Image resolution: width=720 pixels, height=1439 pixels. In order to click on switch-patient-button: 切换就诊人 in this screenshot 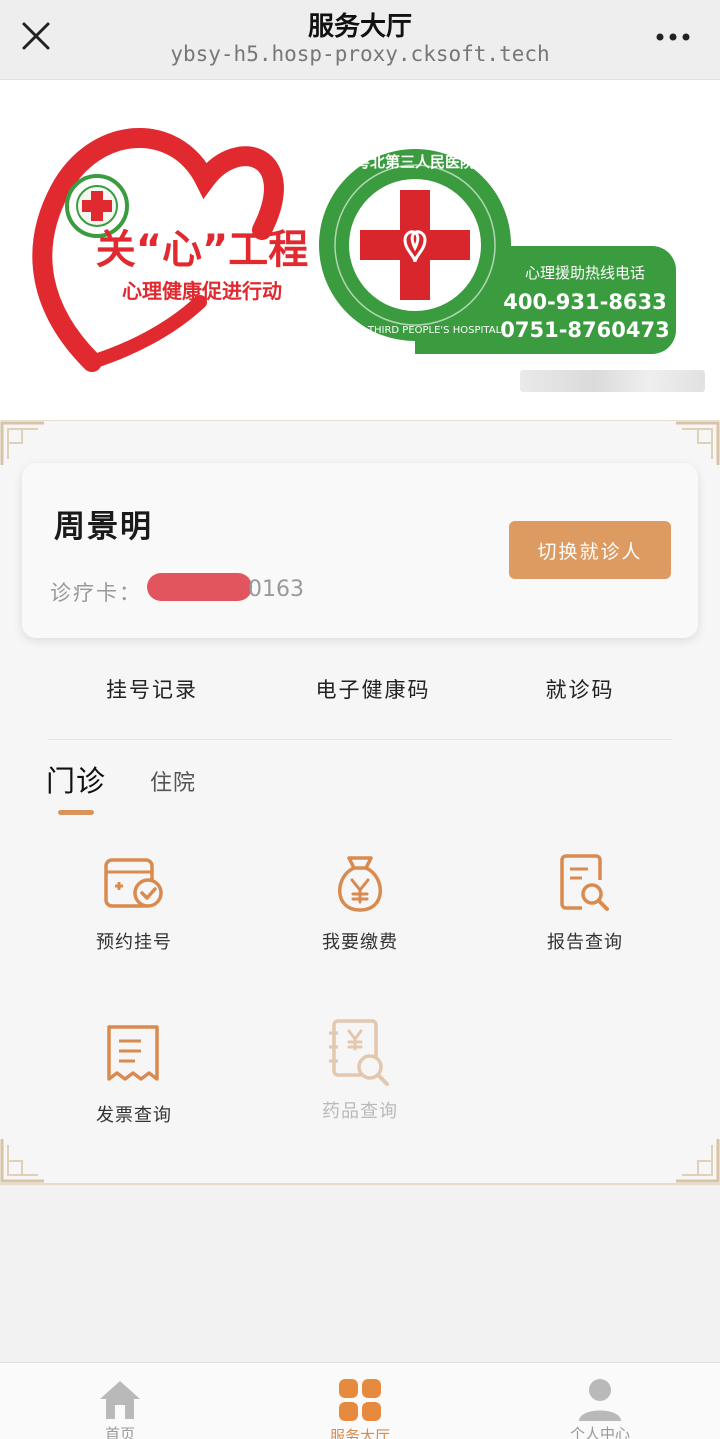, I will do `click(590, 550)`.